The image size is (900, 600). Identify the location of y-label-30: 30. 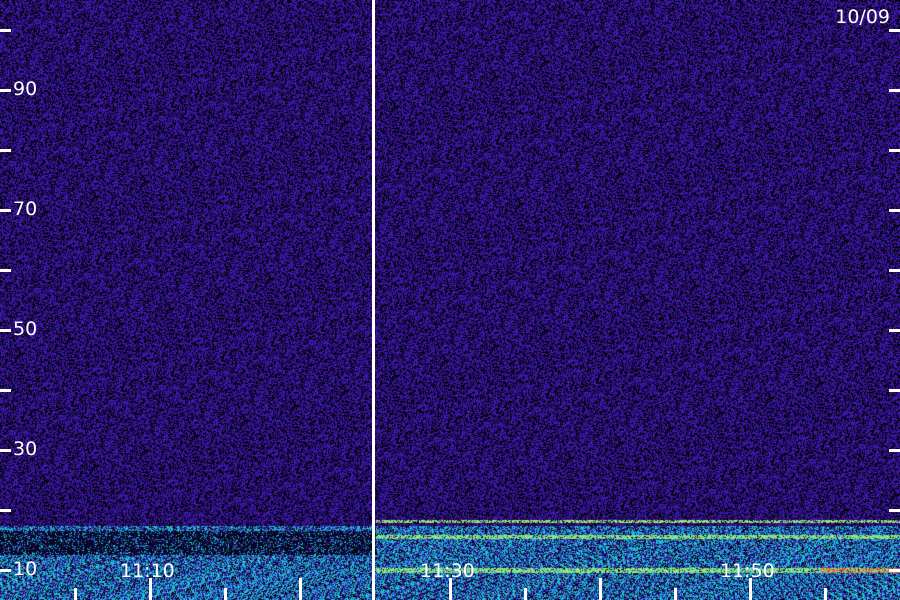
(25, 449).